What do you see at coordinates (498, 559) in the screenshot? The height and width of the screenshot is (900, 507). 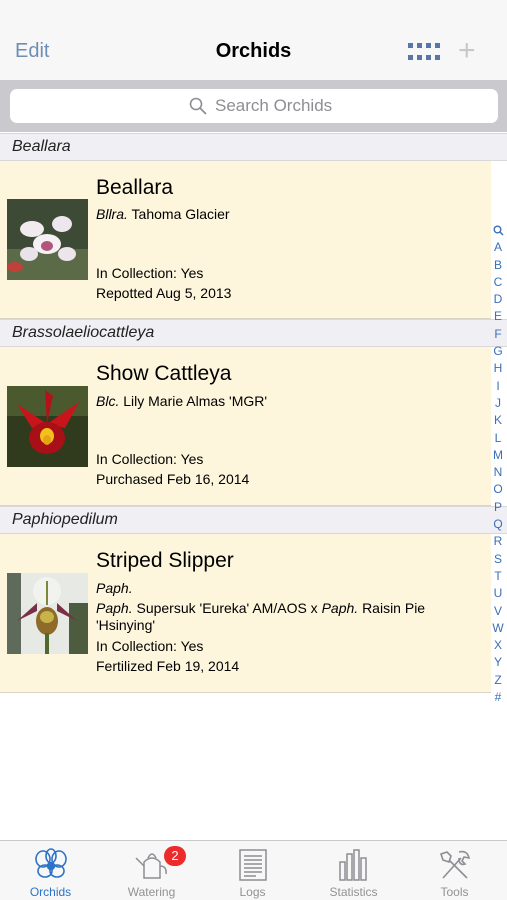 I see `index-letter: S` at bounding box center [498, 559].